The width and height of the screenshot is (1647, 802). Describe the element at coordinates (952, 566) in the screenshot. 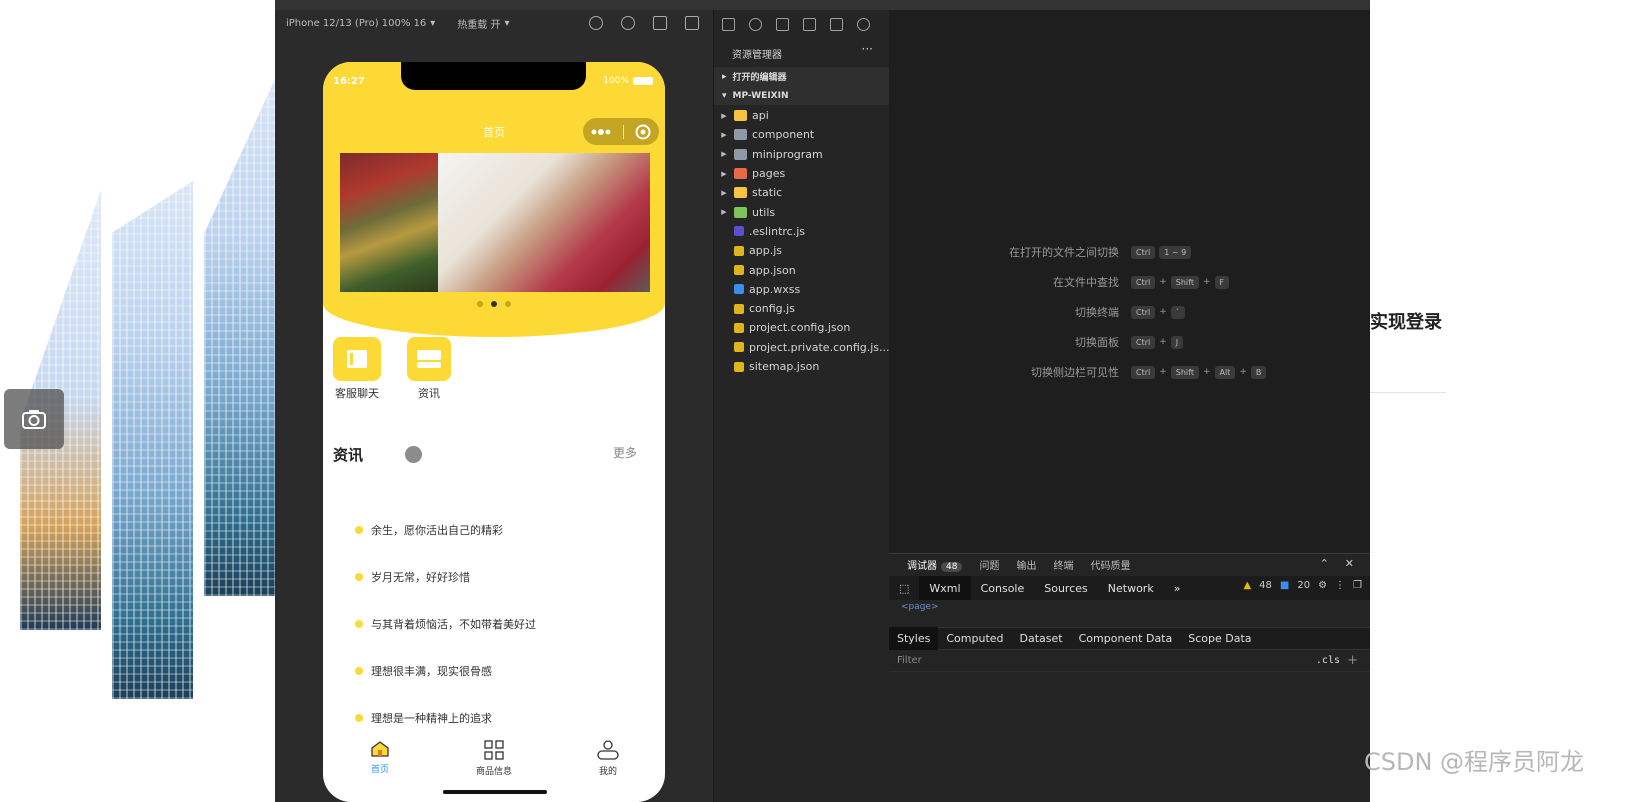

I see `count-badge: 48` at that location.